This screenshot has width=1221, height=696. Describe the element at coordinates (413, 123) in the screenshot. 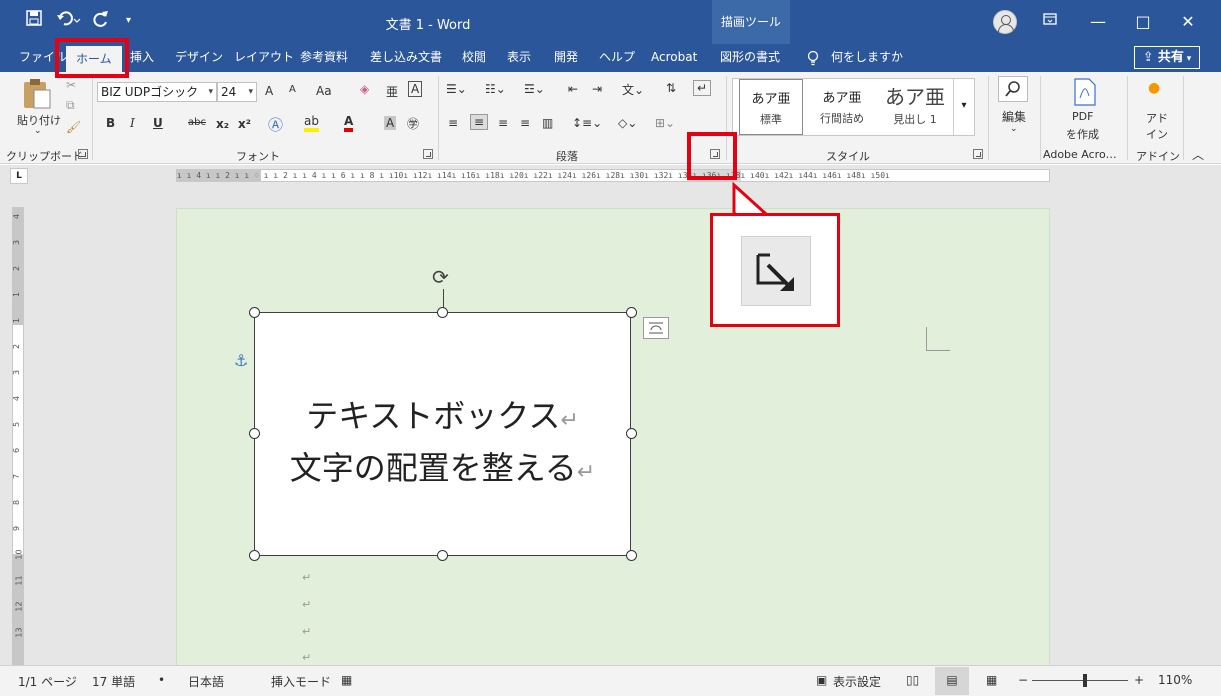

I see `enclose-characters-icon: ㊫` at that location.